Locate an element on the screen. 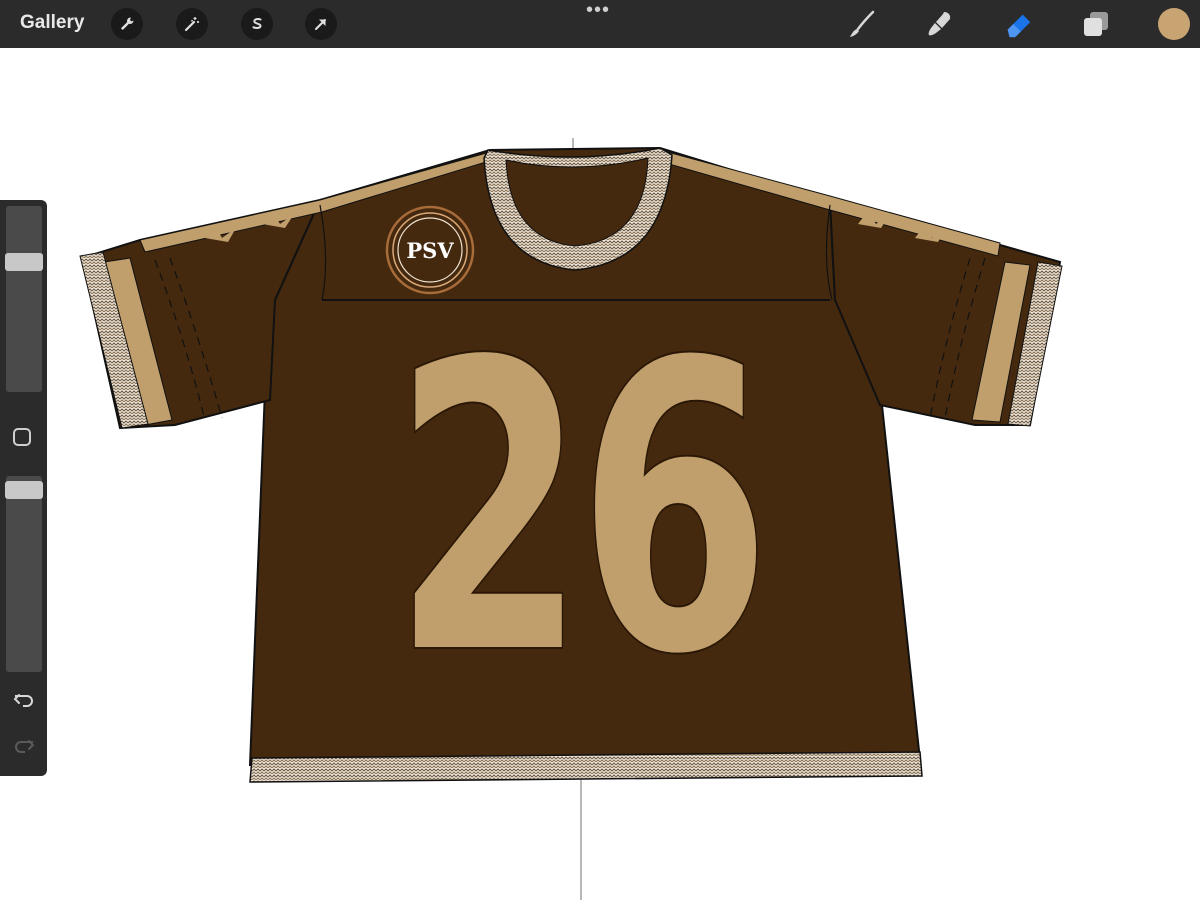 The width and height of the screenshot is (1200, 905). opacity-slider is located at coordinates (24, 574).